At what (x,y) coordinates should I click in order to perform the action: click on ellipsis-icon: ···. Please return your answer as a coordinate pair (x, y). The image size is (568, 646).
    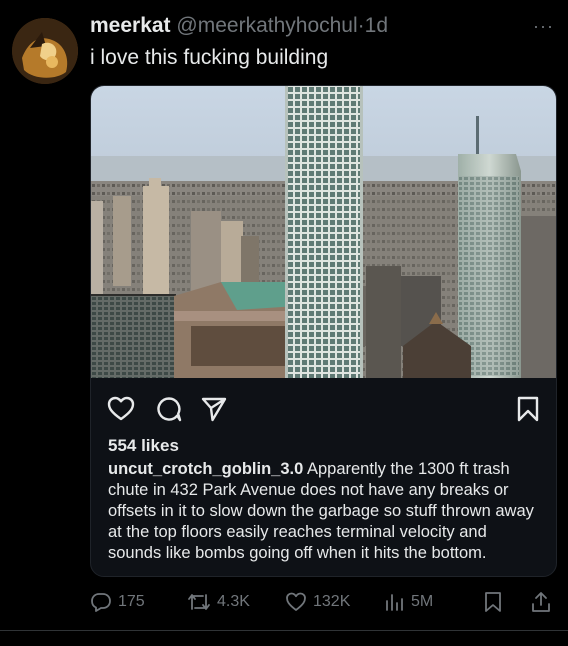
    Looking at the image, I should click on (543, 26).